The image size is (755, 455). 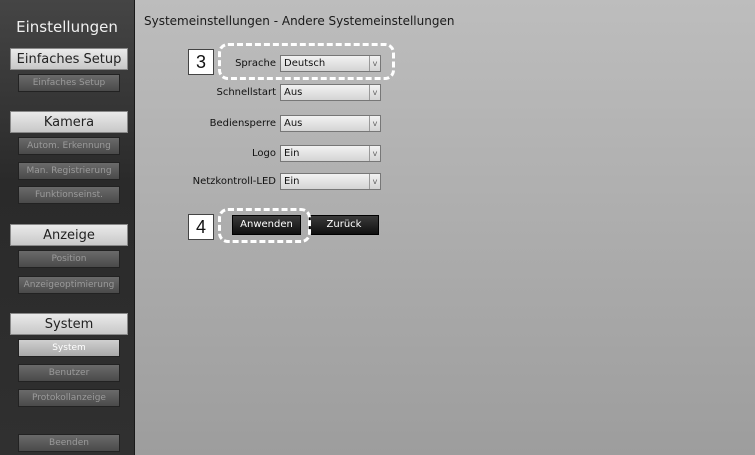 I want to click on logo-value: Ein, so click(x=292, y=153).